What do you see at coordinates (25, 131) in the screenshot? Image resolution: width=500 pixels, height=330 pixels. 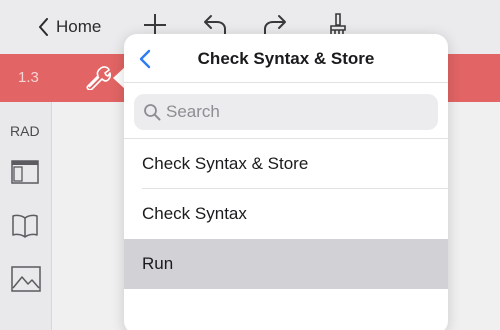 I see `angle-mode-label: RAD` at bounding box center [25, 131].